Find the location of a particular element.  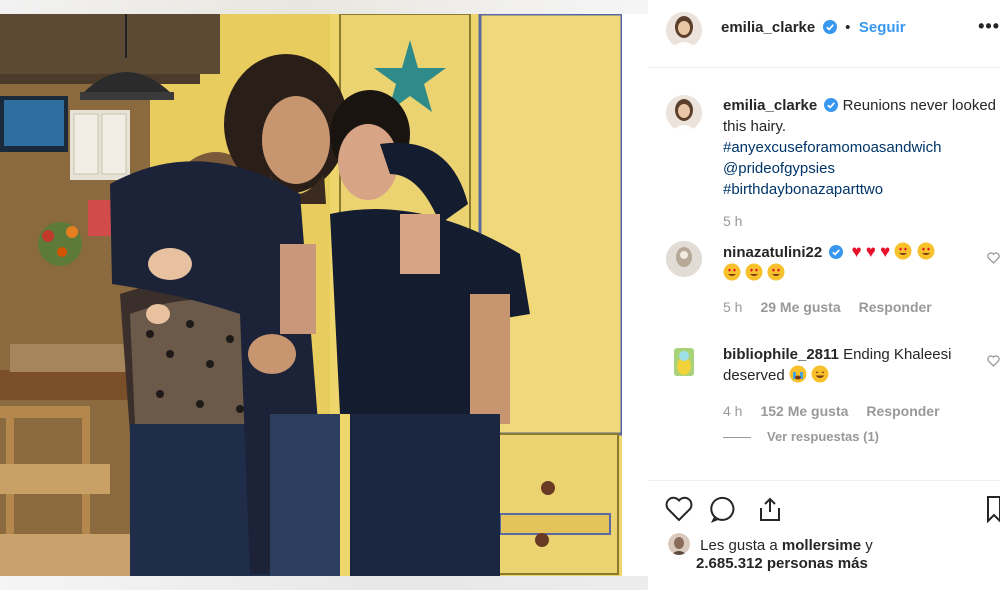

hashtag-link: #anyexcuseforamomoasandwich is located at coordinates (861, 147).